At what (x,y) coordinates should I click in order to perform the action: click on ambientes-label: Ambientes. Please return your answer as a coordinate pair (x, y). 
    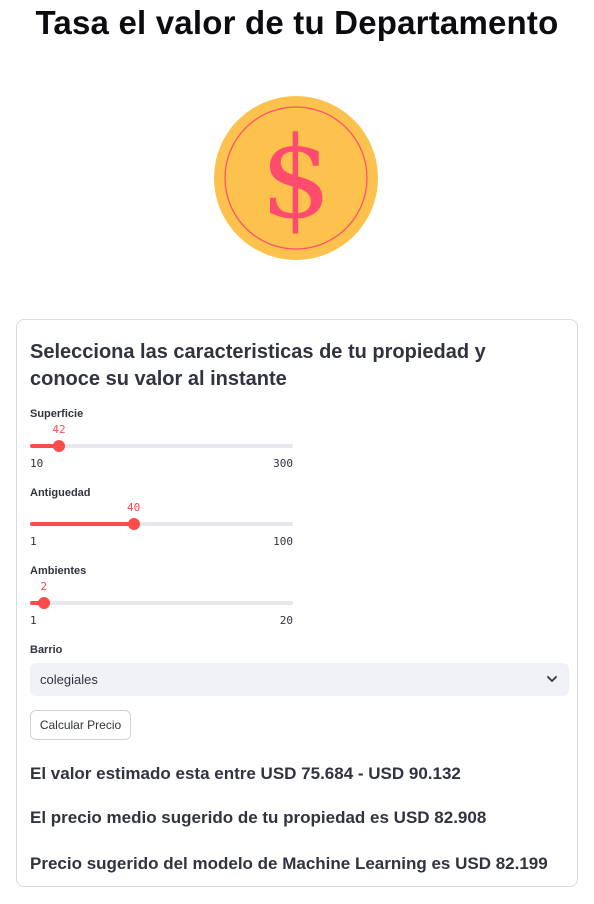
    Looking at the image, I should click on (58, 571).